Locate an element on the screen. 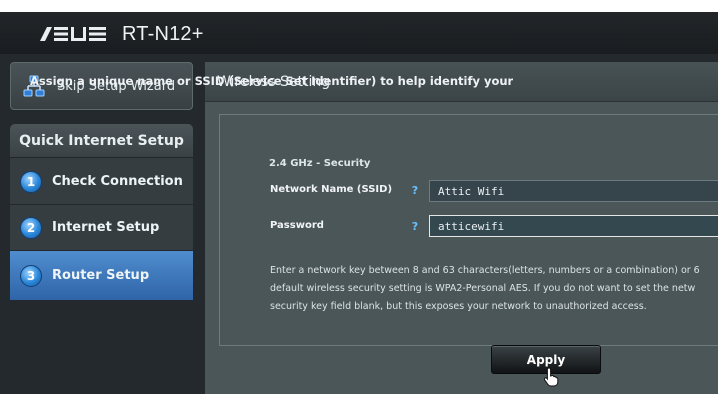 The height and width of the screenshot is (394, 718). step-label: Check Connection is located at coordinates (117, 181).